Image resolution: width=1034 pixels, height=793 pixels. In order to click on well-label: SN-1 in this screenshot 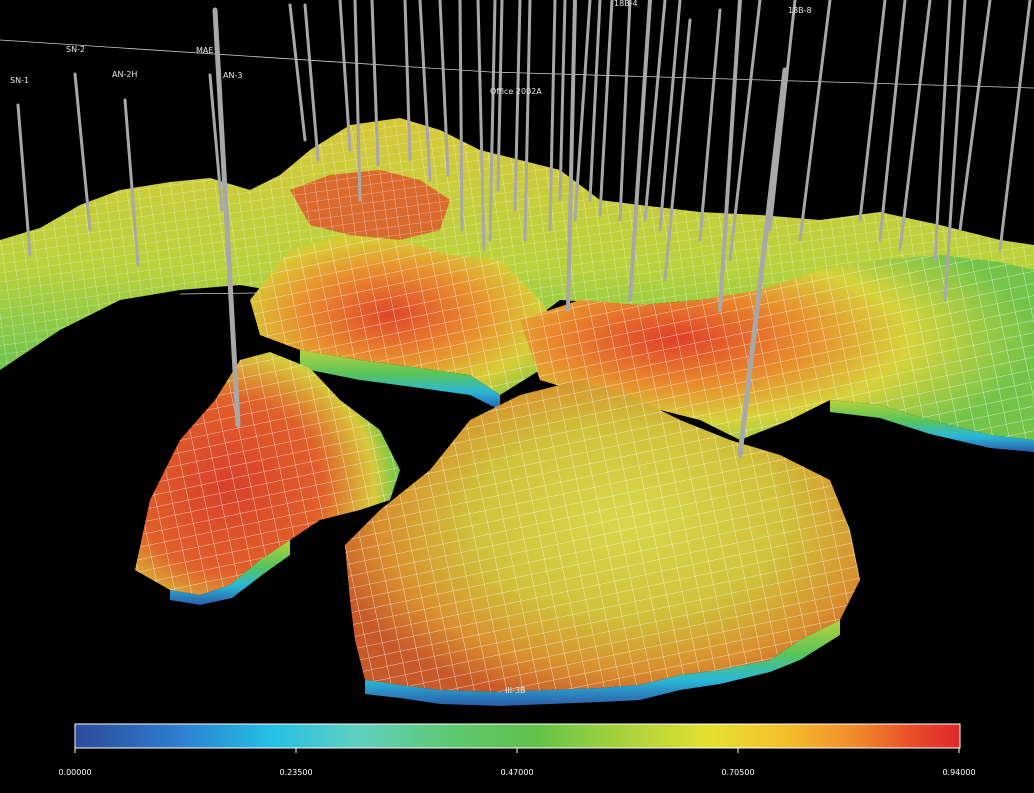, I will do `click(19, 80)`.